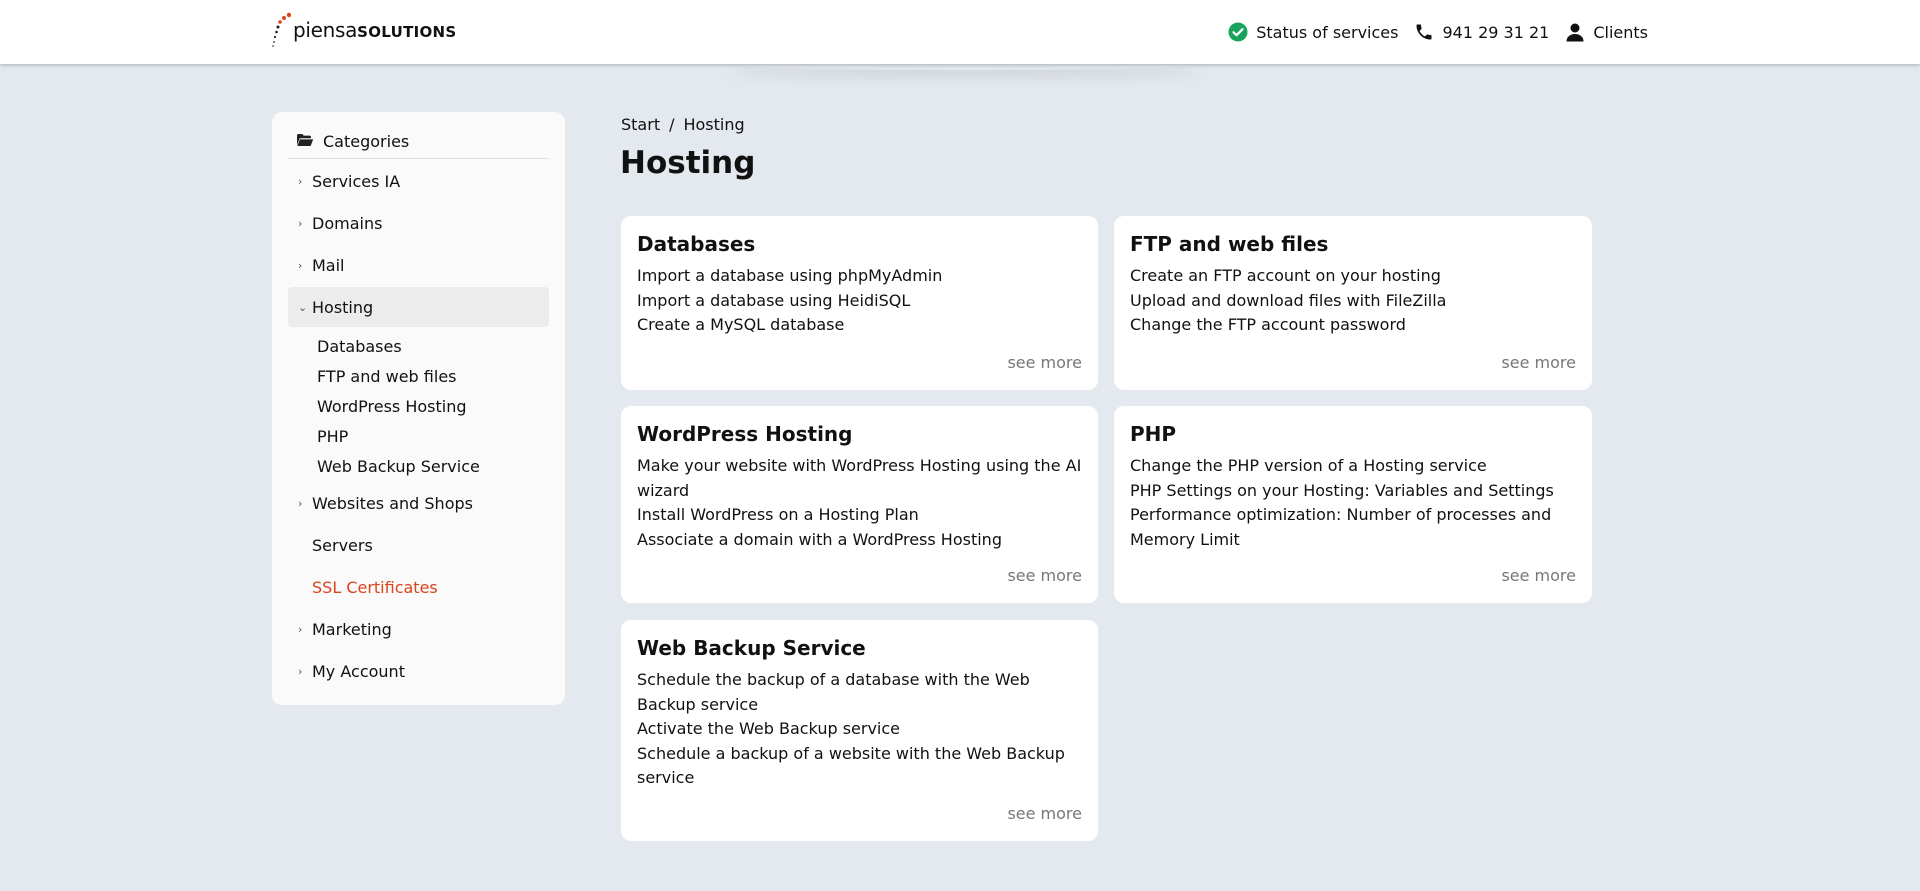  What do you see at coordinates (281, 30) in the screenshot?
I see `logo-dots-icon` at bounding box center [281, 30].